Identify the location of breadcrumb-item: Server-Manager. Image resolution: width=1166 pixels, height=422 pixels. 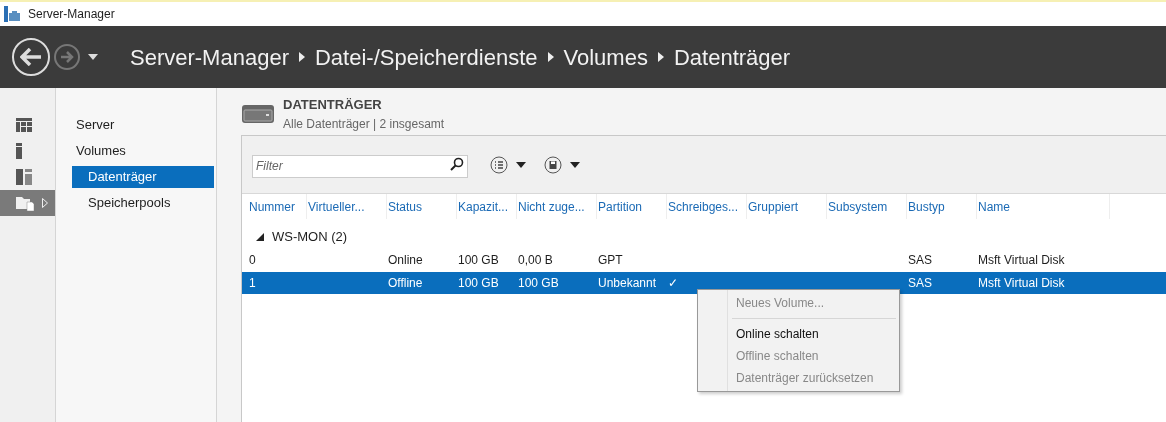
(209, 57).